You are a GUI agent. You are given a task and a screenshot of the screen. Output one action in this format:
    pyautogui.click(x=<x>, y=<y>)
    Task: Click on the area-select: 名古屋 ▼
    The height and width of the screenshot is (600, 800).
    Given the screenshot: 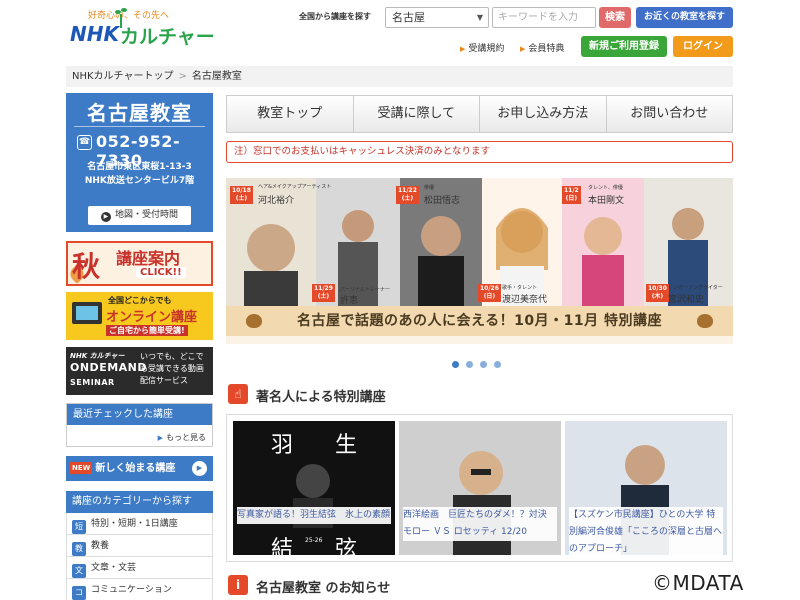 What is the action you would take?
    pyautogui.click(x=437, y=17)
    